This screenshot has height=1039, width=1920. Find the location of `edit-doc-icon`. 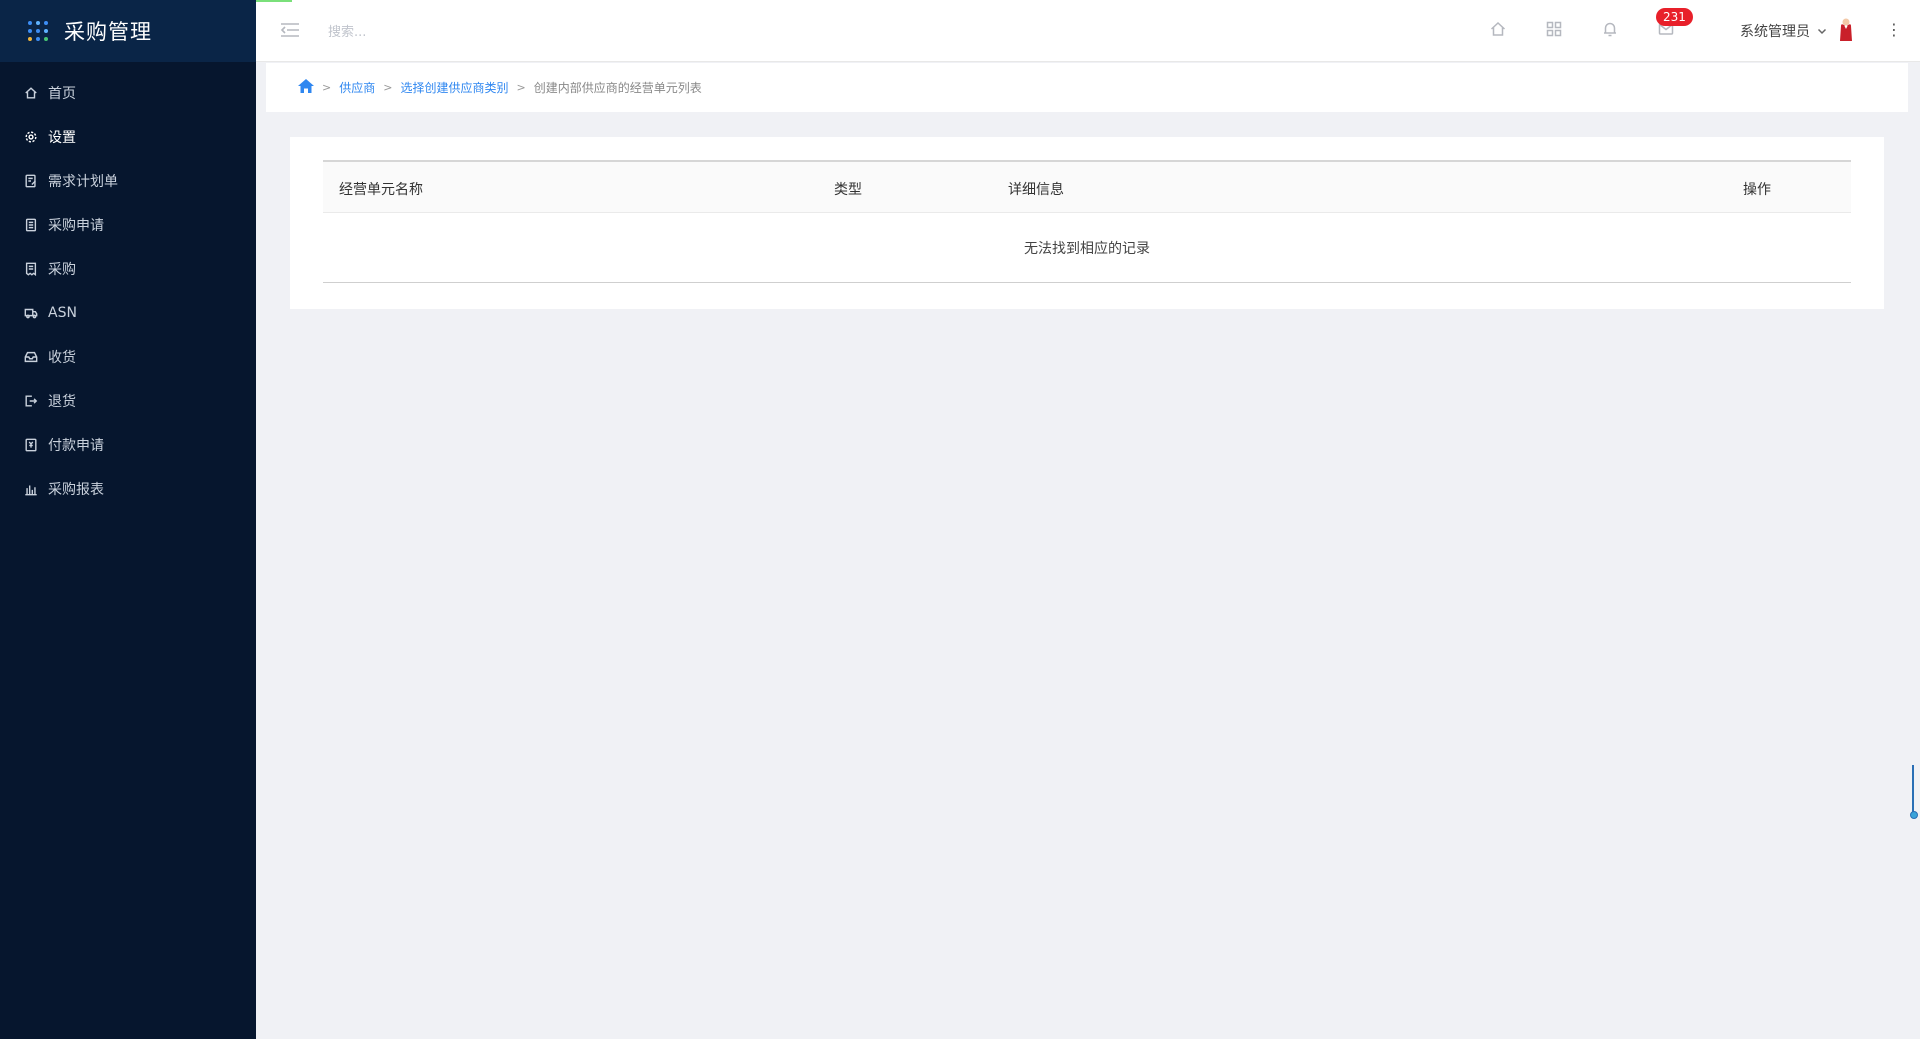

edit-doc-icon is located at coordinates (31, 181).